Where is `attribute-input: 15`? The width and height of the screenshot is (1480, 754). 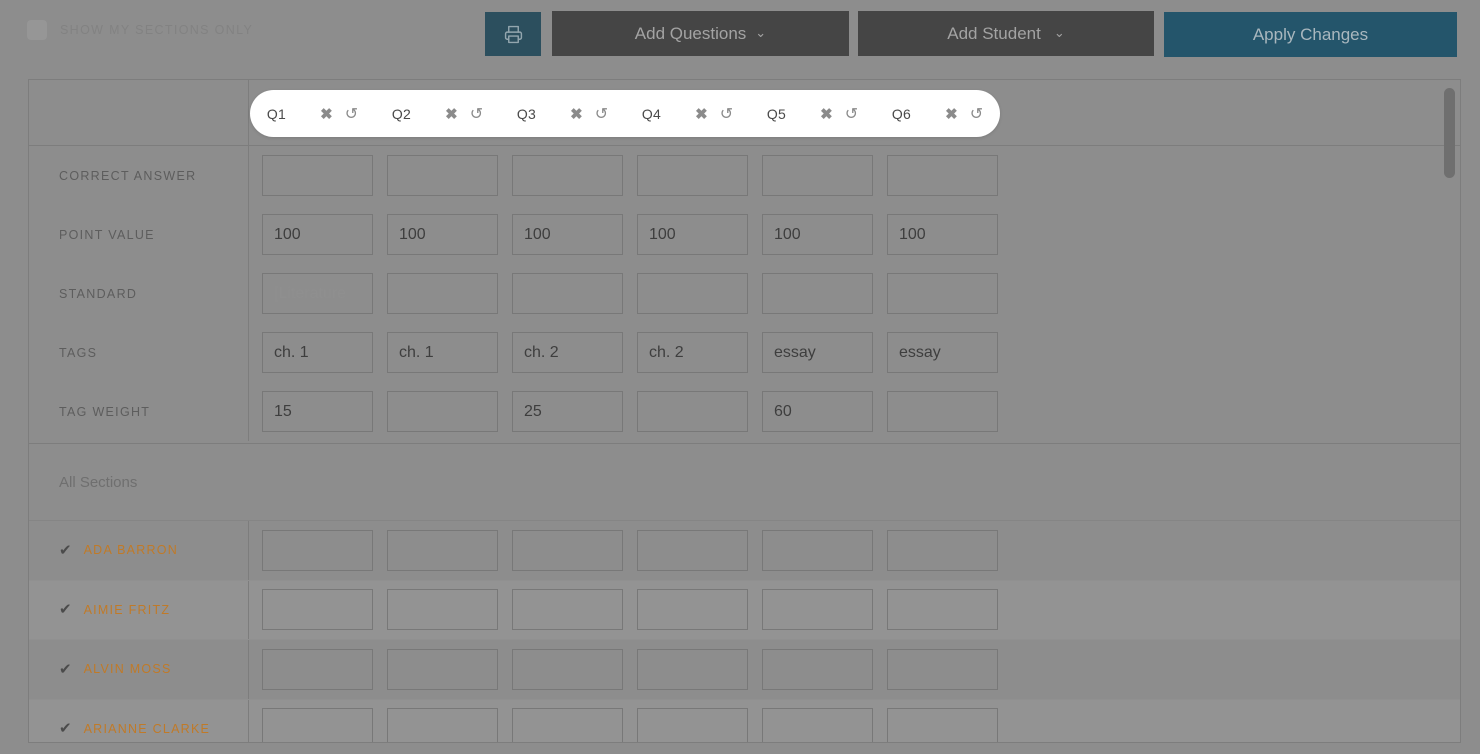 attribute-input: 15 is located at coordinates (317, 411).